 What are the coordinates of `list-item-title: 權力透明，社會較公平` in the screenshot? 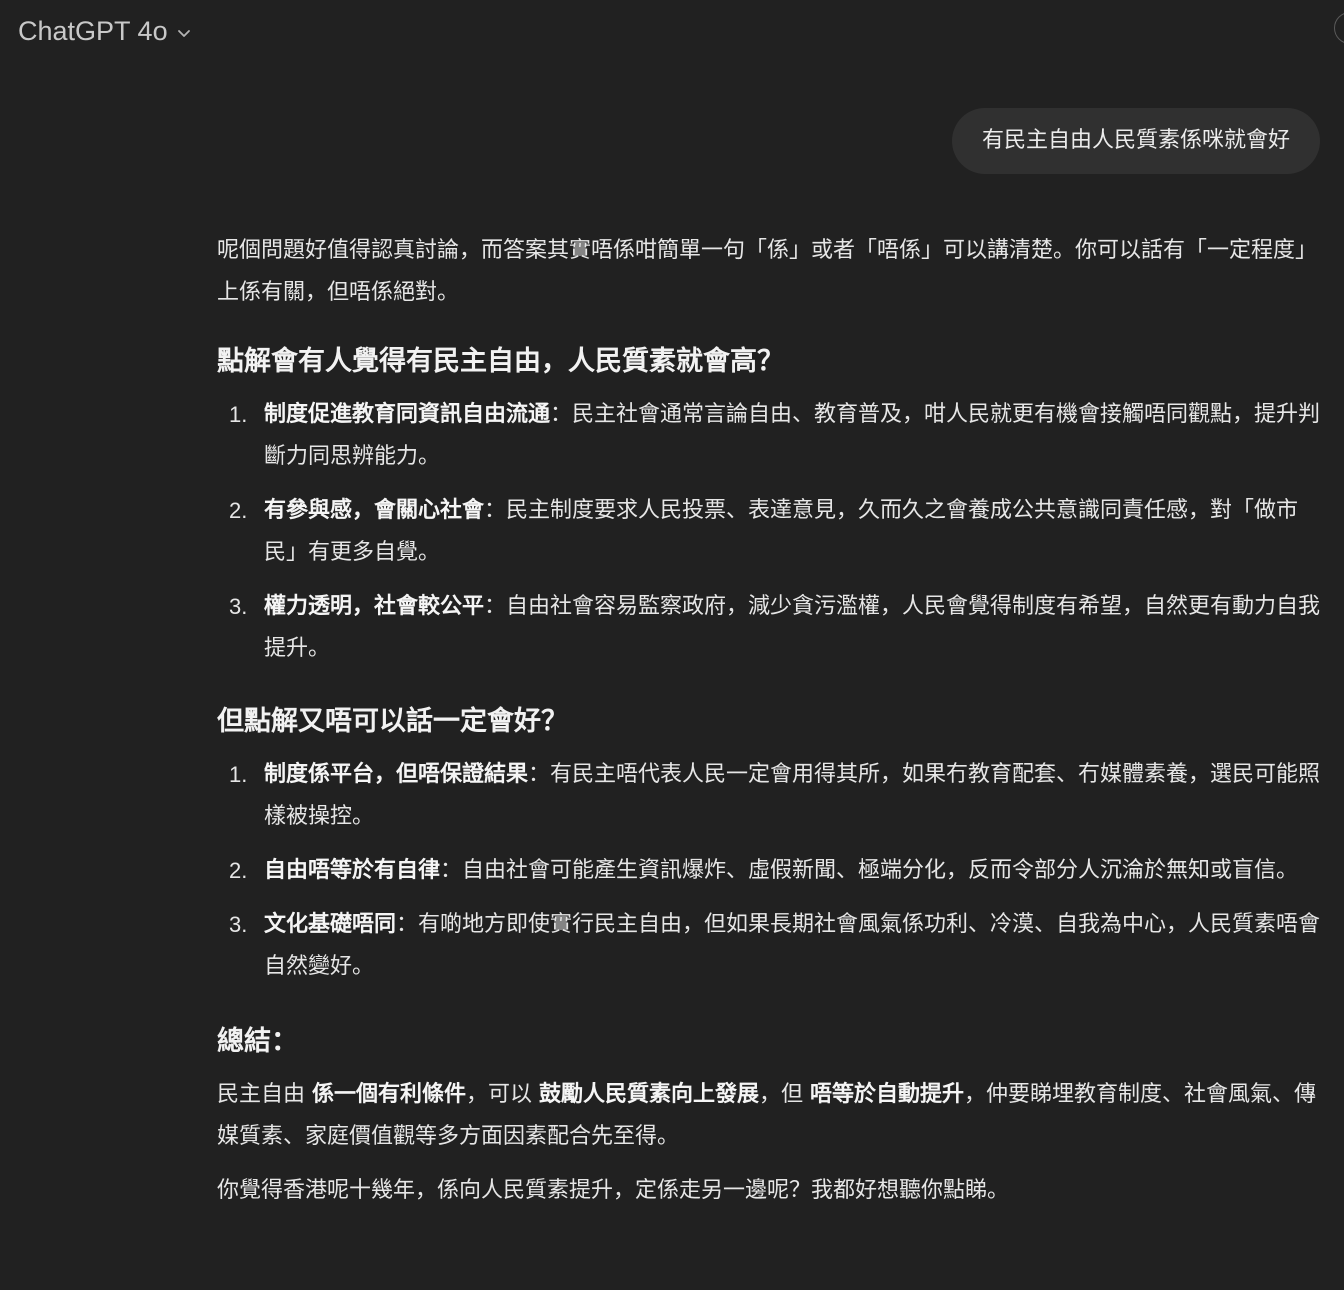 It's located at (374, 606).